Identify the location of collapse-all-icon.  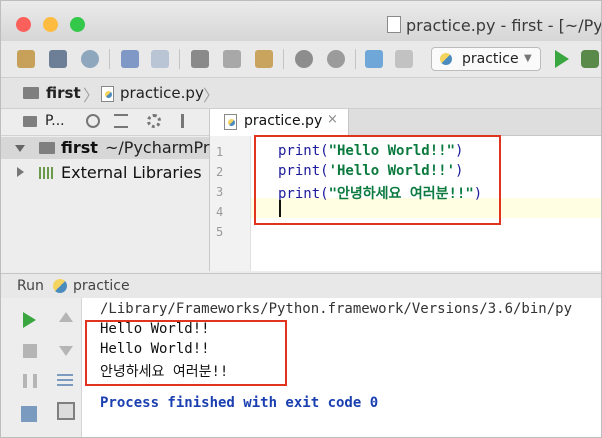
(121, 121).